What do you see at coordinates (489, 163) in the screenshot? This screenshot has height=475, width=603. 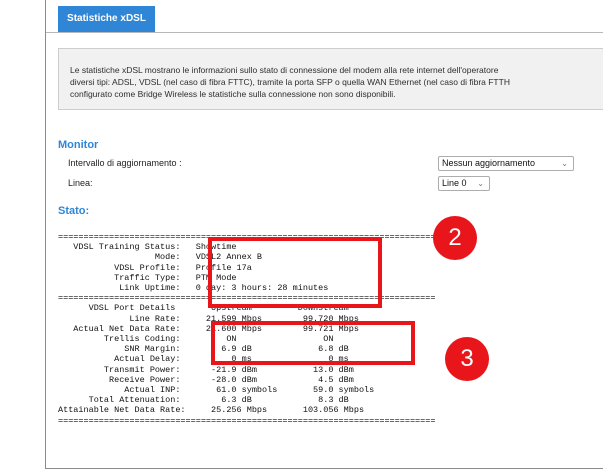 I see `interval-select-value: Nessun aggiornamento` at bounding box center [489, 163].